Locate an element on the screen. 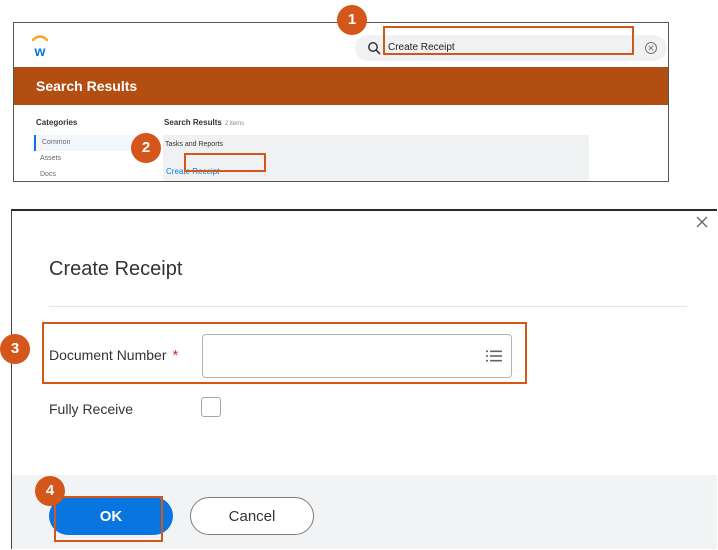 Image resolution: width=718 pixels, height=550 pixels. category-item-common: Common is located at coordinates (85, 143).